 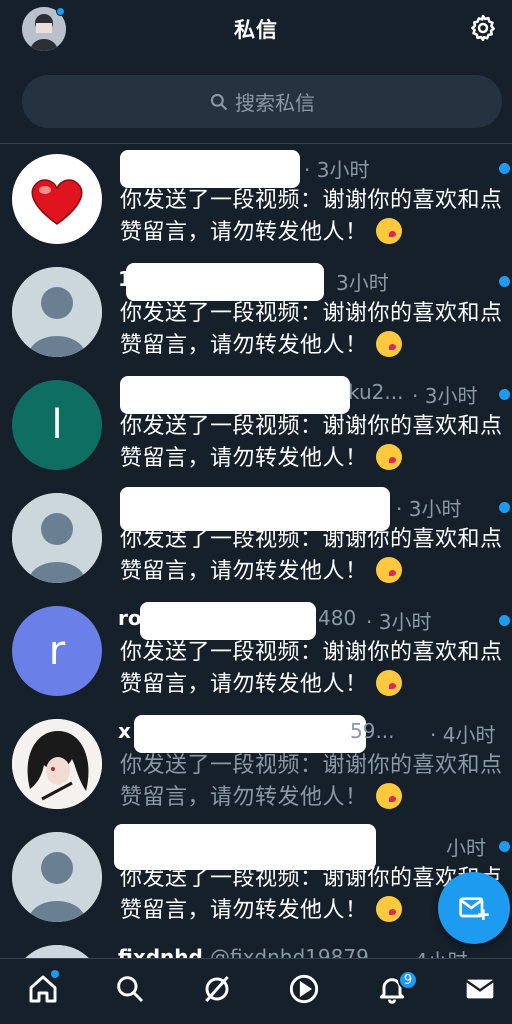 I want to click on sender-name: ro, so click(x=130, y=618).